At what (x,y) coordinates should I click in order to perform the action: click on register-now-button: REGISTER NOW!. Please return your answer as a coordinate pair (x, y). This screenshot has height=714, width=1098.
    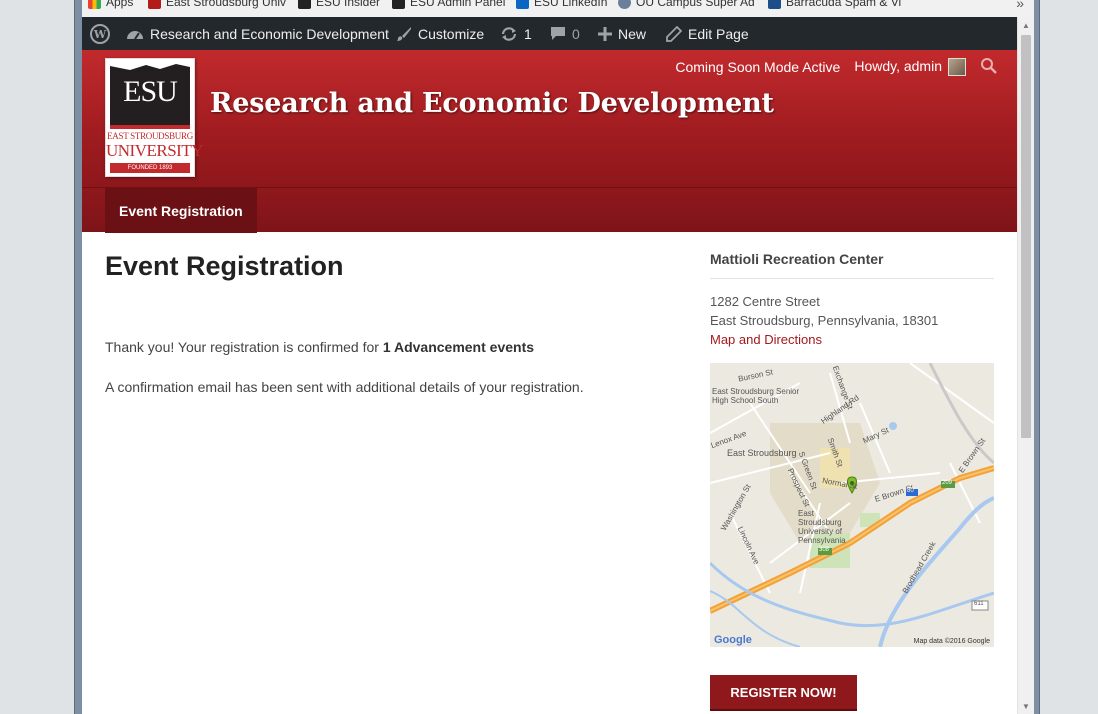
    Looking at the image, I should click on (783, 692).